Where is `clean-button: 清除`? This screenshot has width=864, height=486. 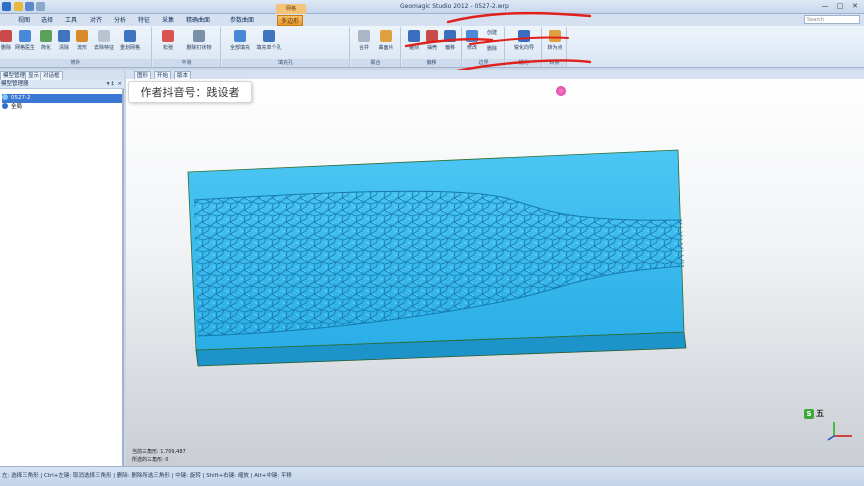
clean-button: 清除 is located at coordinates (64, 40).